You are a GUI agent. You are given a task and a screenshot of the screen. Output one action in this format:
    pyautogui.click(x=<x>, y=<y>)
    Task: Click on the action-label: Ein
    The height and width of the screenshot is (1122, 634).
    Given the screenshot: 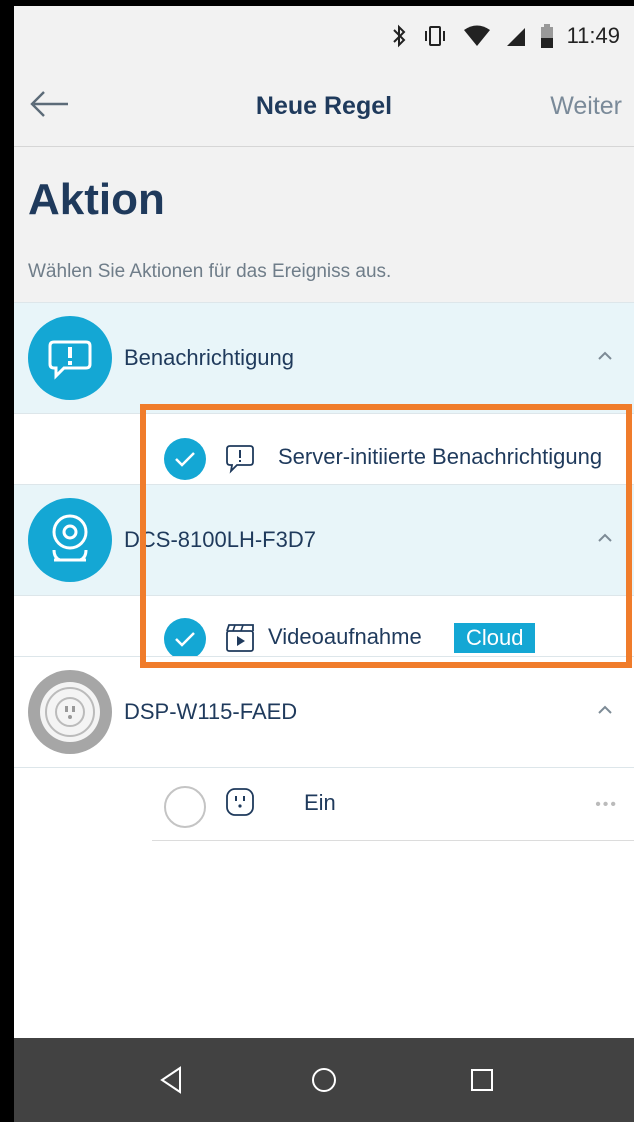 What is the action you would take?
    pyautogui.click(x=320, y=802)
    